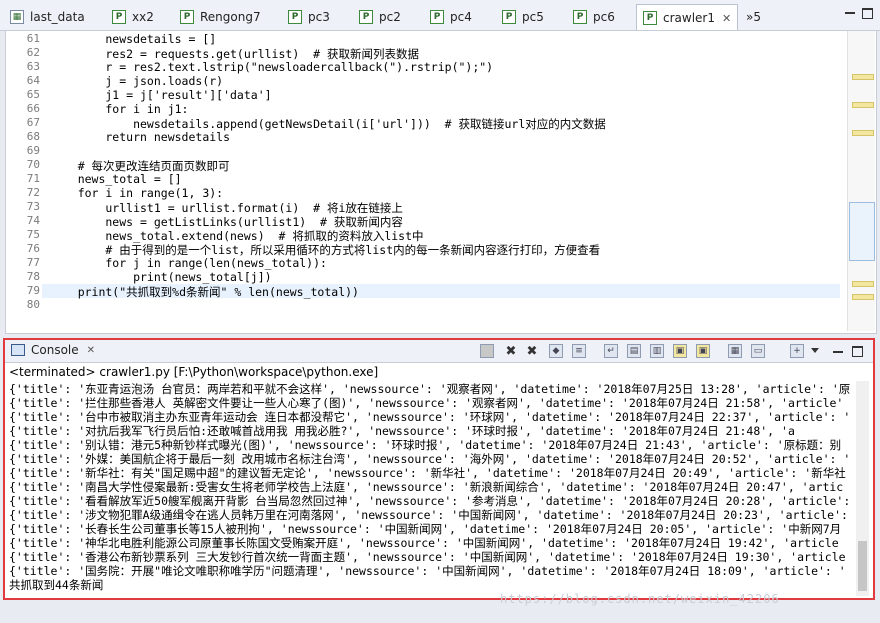 This screenshot has height=623, width=880. Describe the element at coordinates (33, 234) in the screenshot. I see `line-number: 75` at that location.